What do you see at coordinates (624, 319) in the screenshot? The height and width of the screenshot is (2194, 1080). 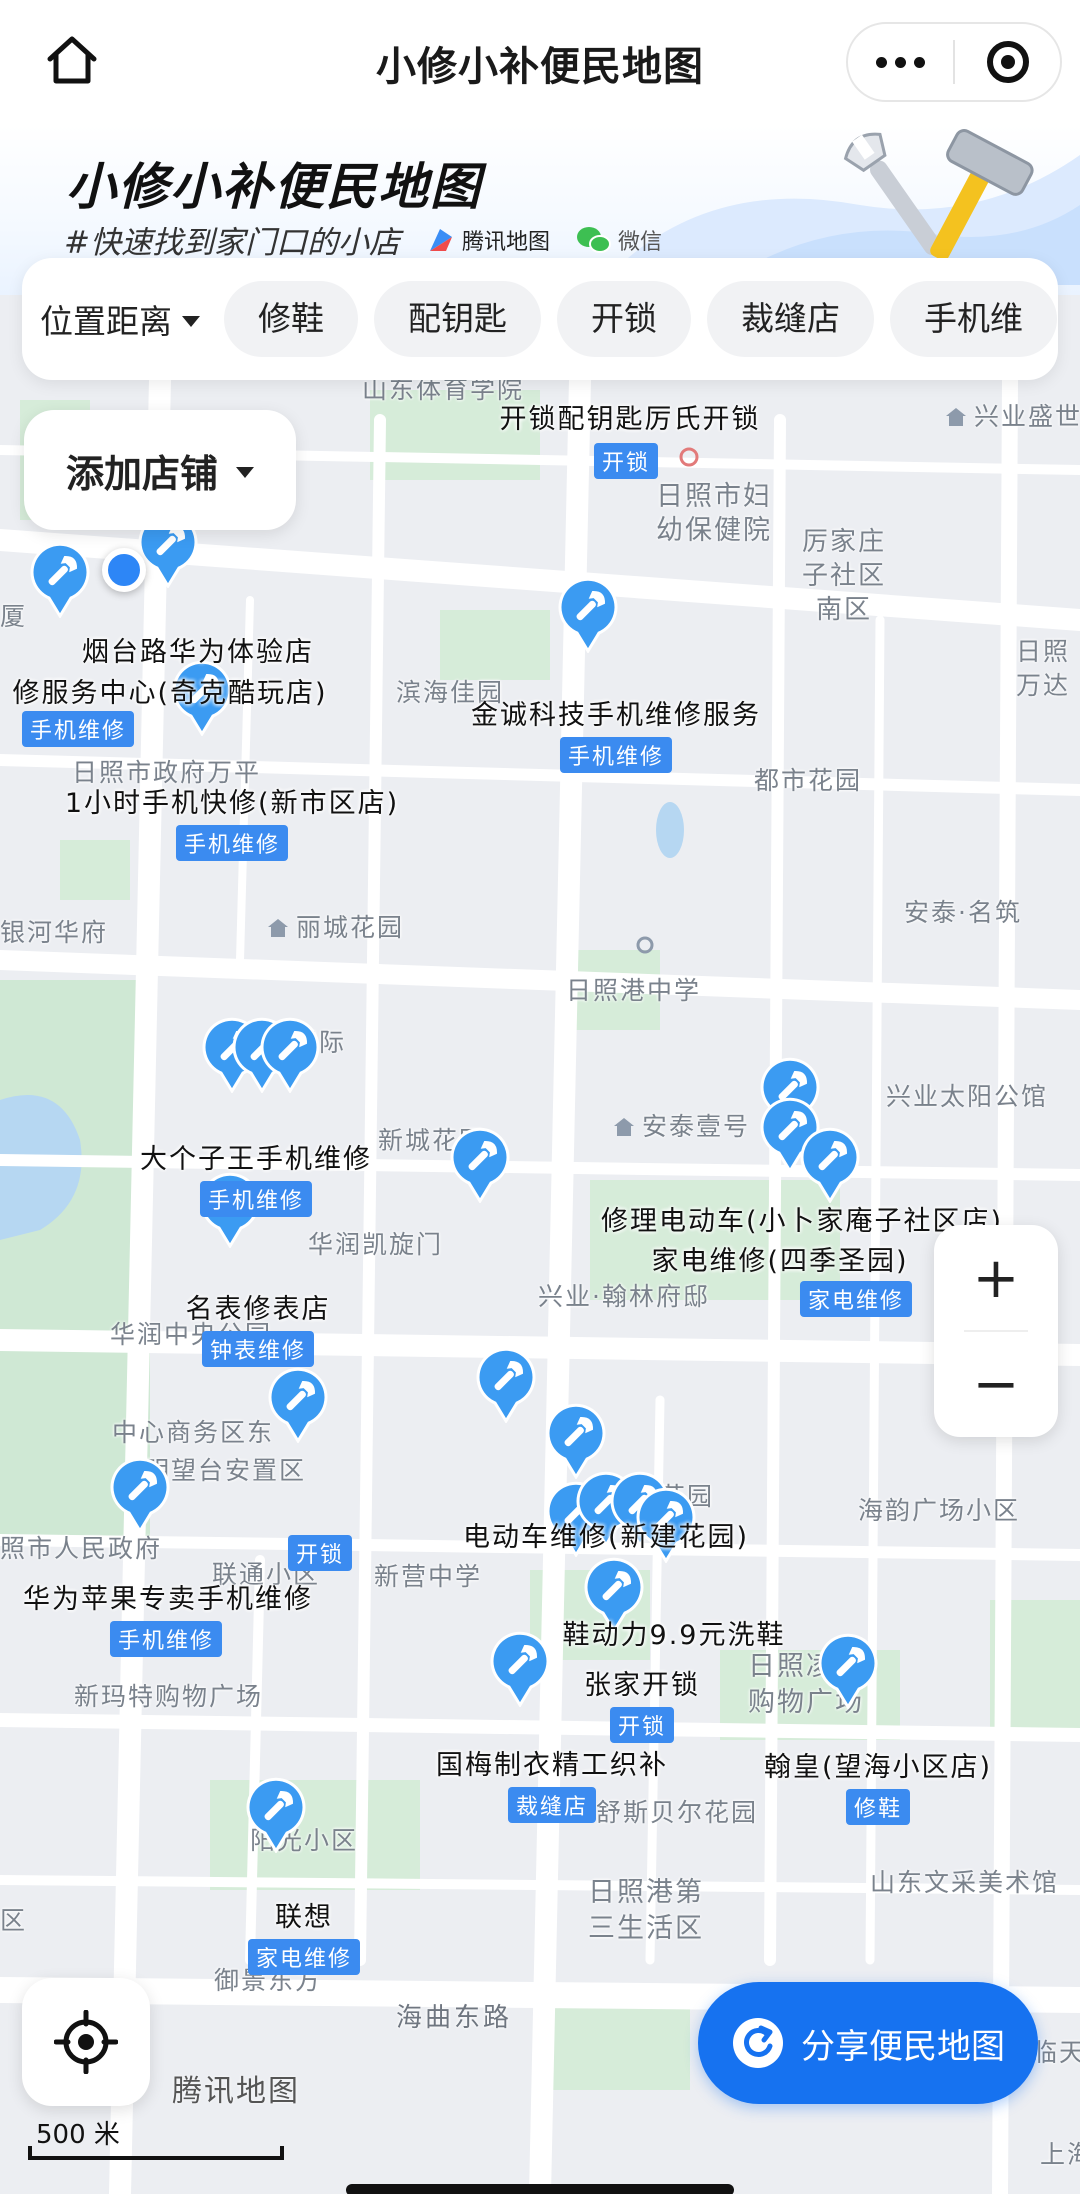 I see `filter-chip-unlock: 开锁` at bounding box center [624, 319].